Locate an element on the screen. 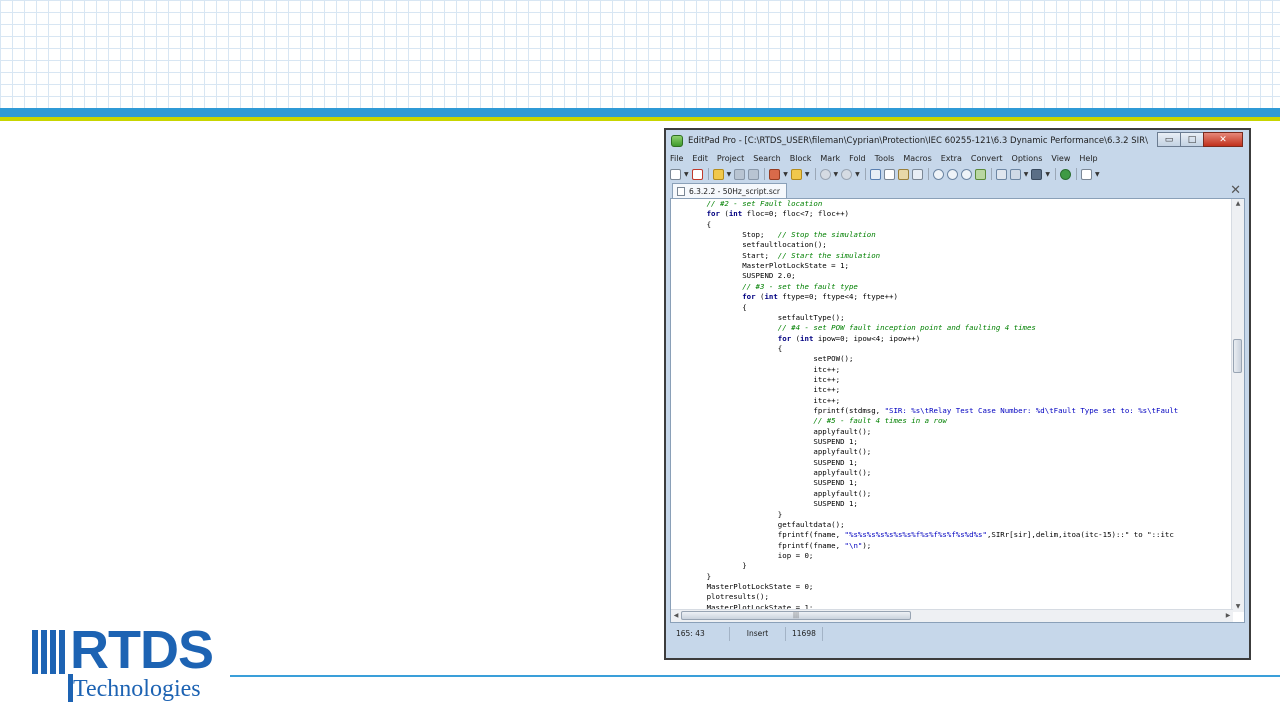  project-dropdown-icon: ▼ is located at coordinates (785, 174).